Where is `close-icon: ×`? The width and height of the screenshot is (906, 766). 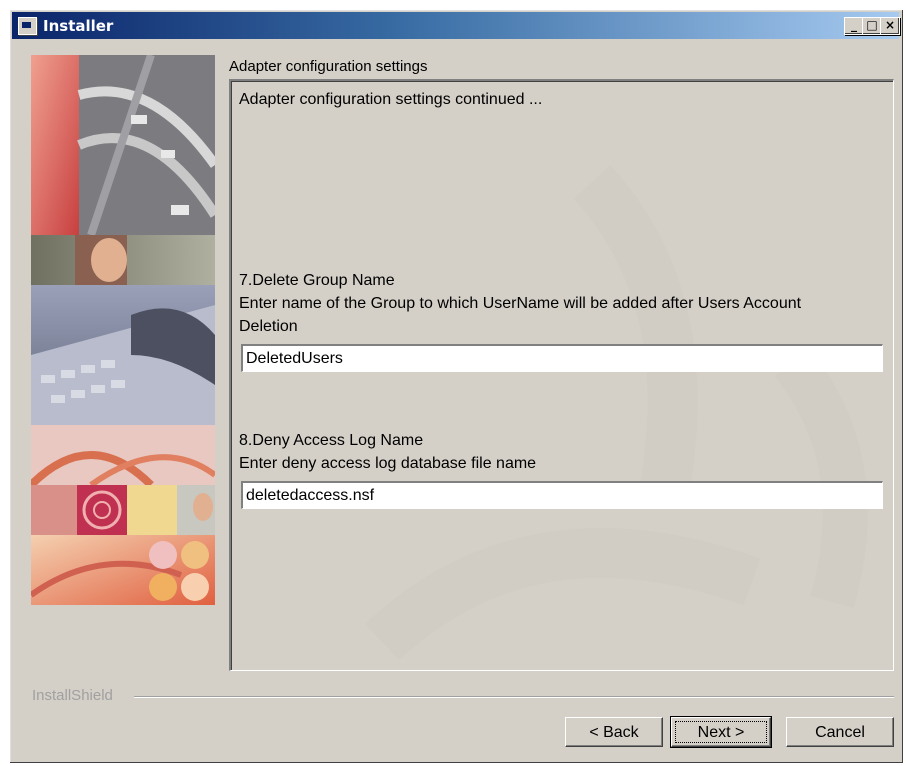 close-icon: × is located at coordinates (890, 25).